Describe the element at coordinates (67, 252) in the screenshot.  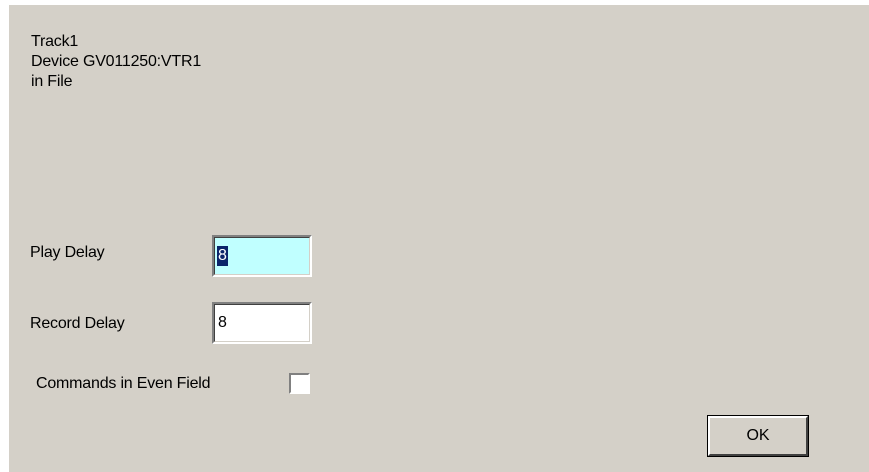
I see `play-delay-label: Play Delay` at that location.